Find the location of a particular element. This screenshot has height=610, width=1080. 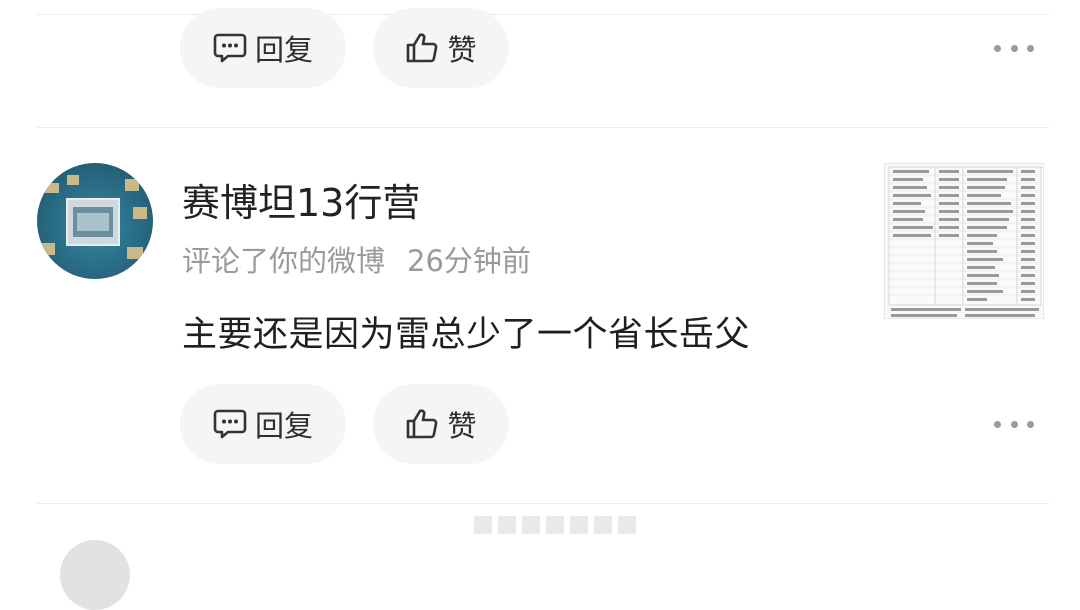

comment-content: 主要还是因为雷总少了一个省长岳父 is located at coordinates (466, 331).